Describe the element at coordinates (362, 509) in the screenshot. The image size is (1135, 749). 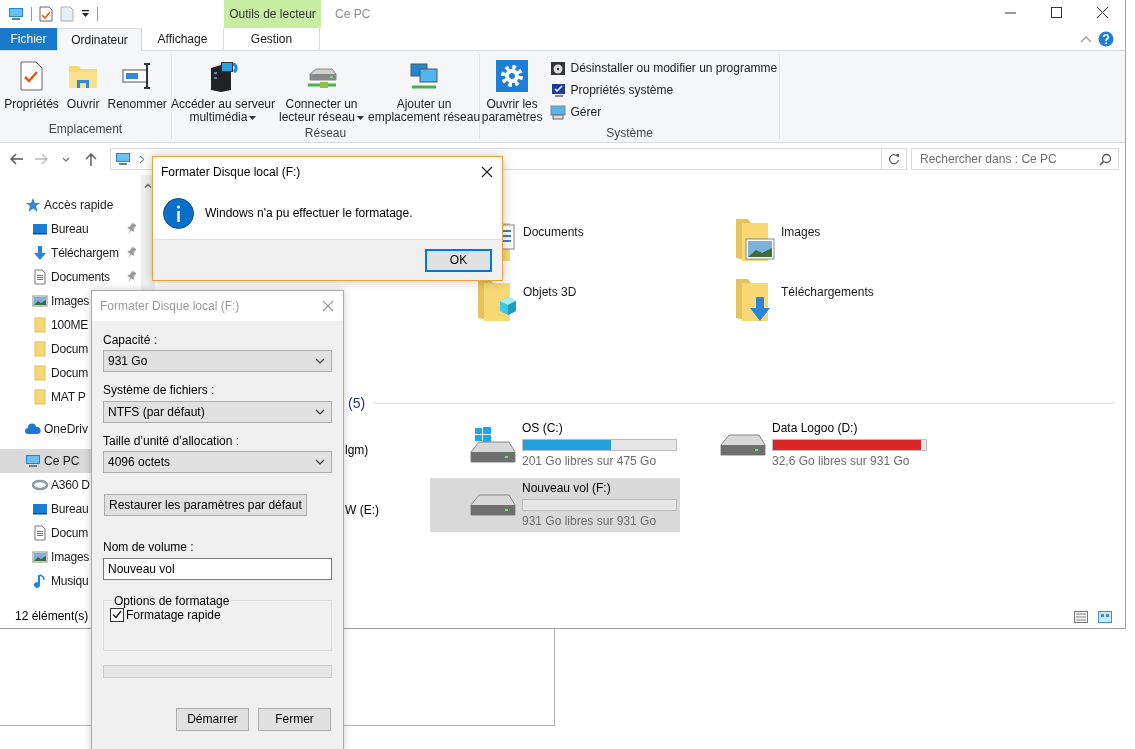
I see `drive-name: W (E:)` at that location.